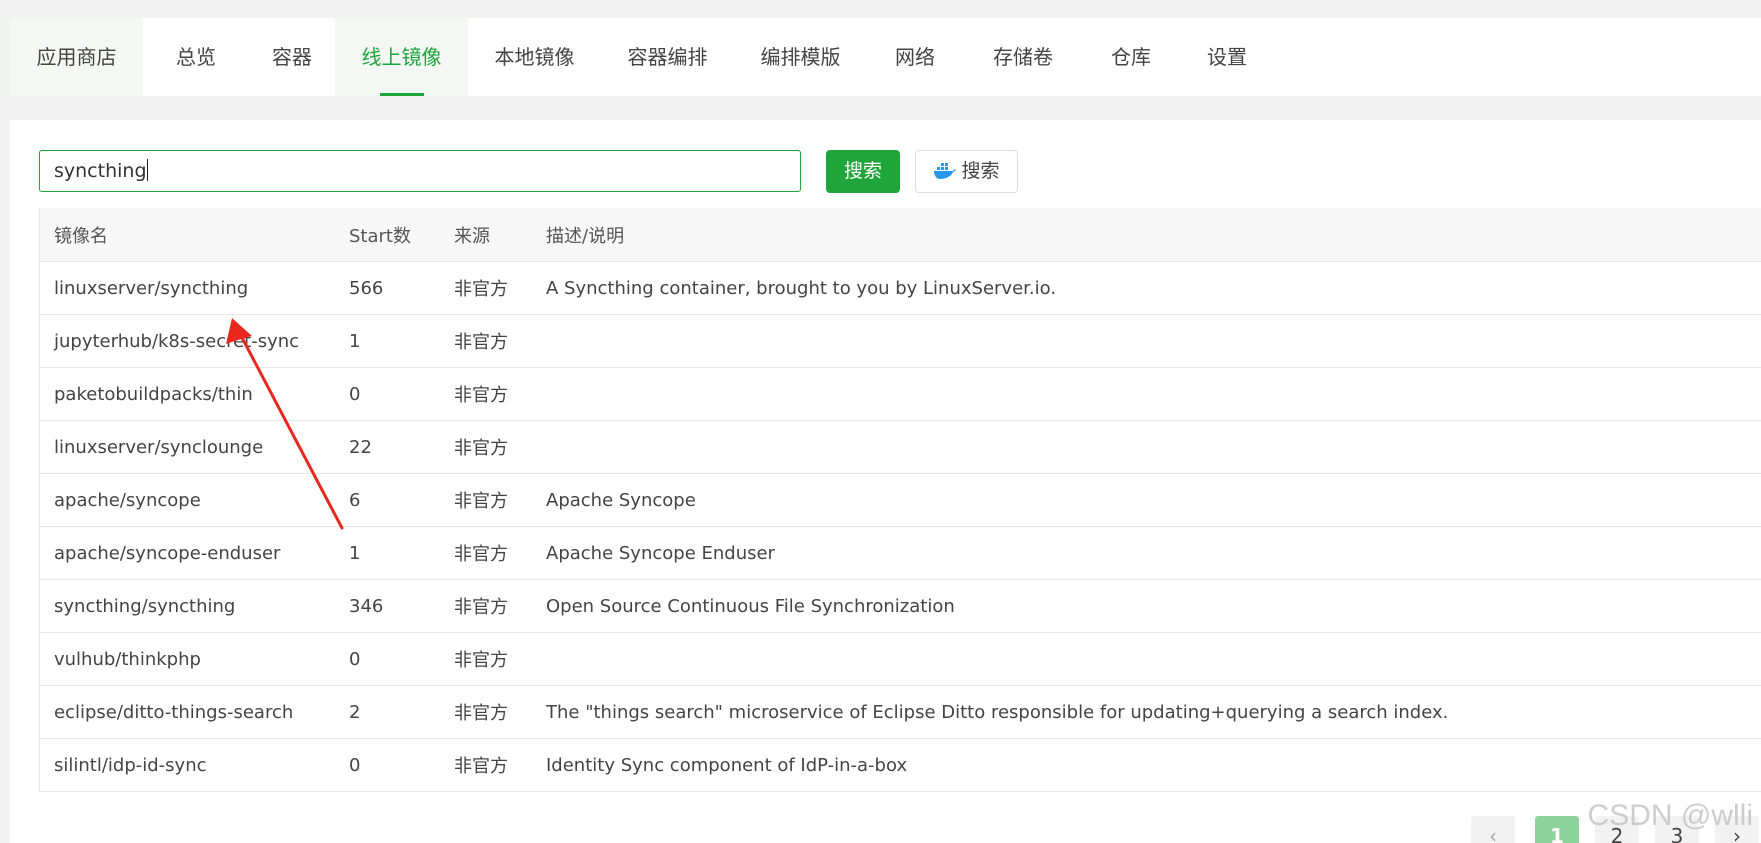  Describe the element at coordinates (187, 500) in the screenshot. I see `image-name-cell: apache/syncope` at that location.